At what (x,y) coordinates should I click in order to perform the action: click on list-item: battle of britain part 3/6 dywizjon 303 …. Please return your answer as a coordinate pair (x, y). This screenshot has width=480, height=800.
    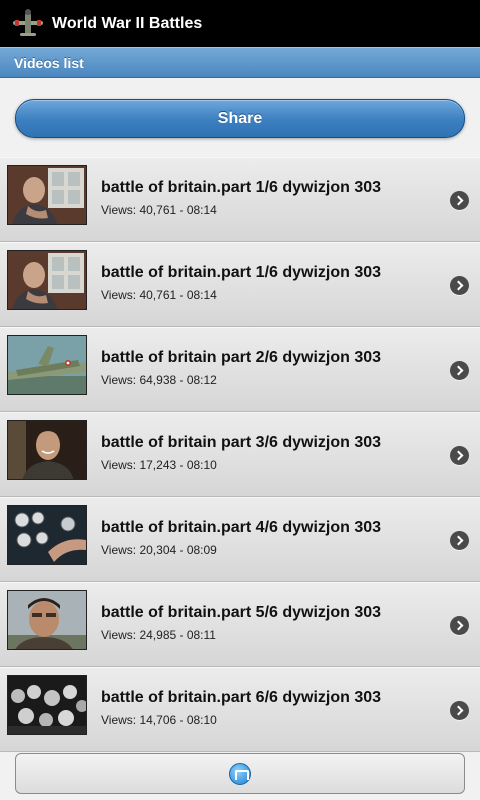
    Looking at the image, I should click on (240, 454).